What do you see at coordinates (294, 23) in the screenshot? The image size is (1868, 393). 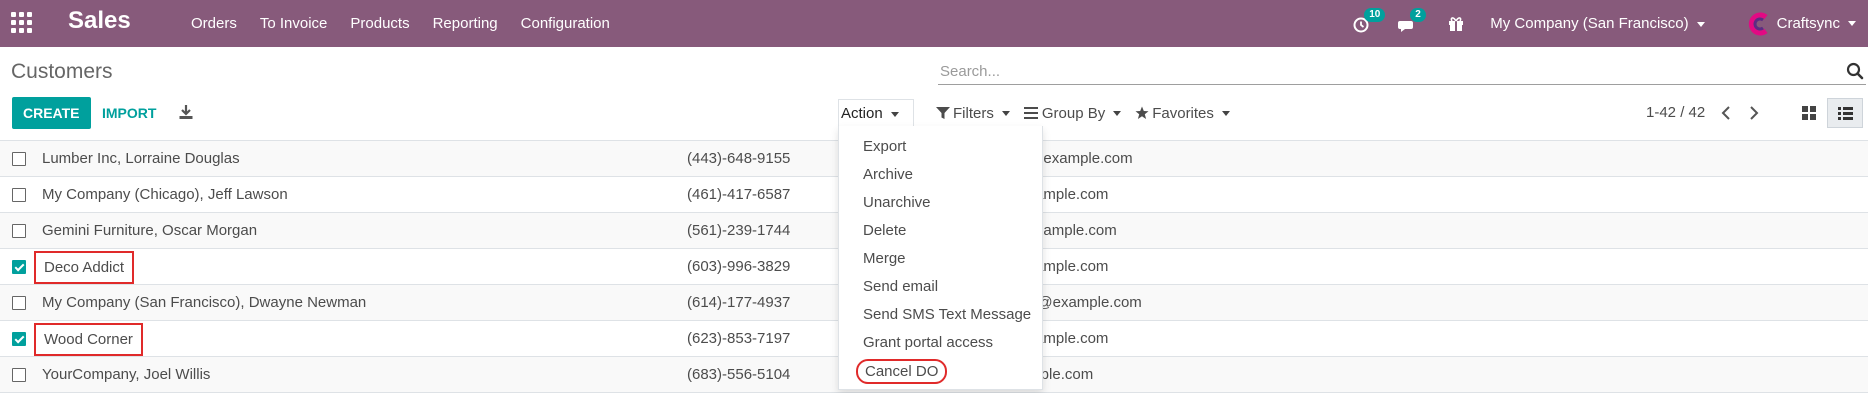 I see `menu-to-invoice: To Invoice` at bounding box center [294, 23].